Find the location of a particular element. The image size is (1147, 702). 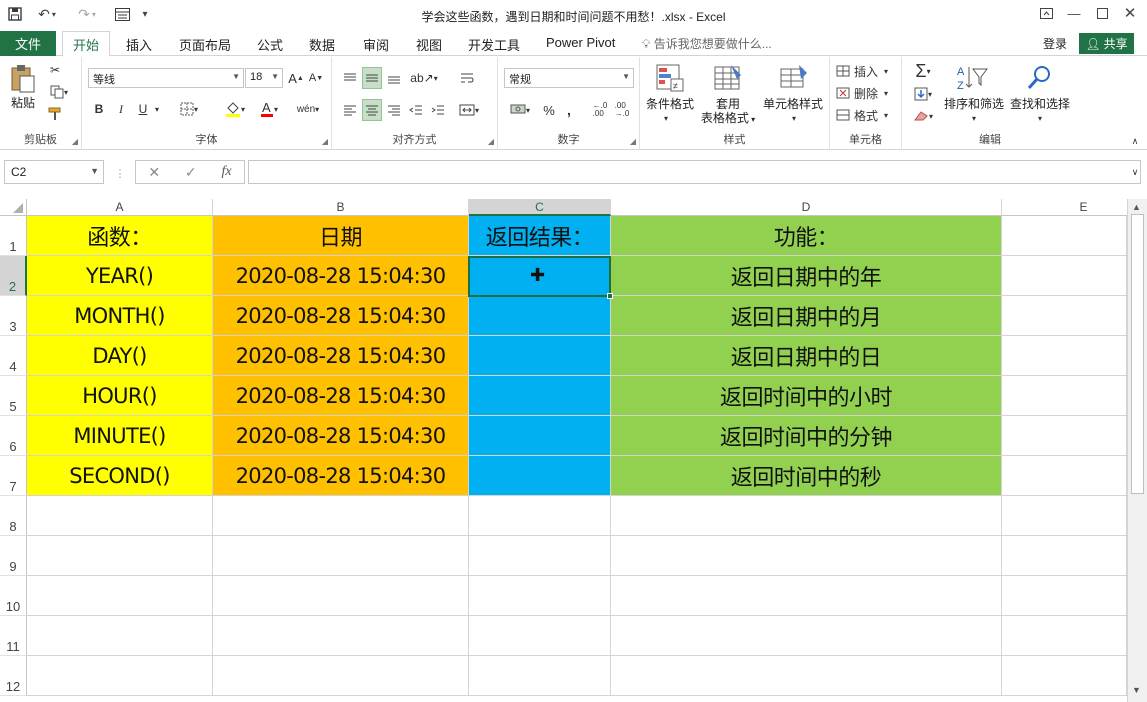

fill-icon: ▾ is located at coordinates (923, 94).